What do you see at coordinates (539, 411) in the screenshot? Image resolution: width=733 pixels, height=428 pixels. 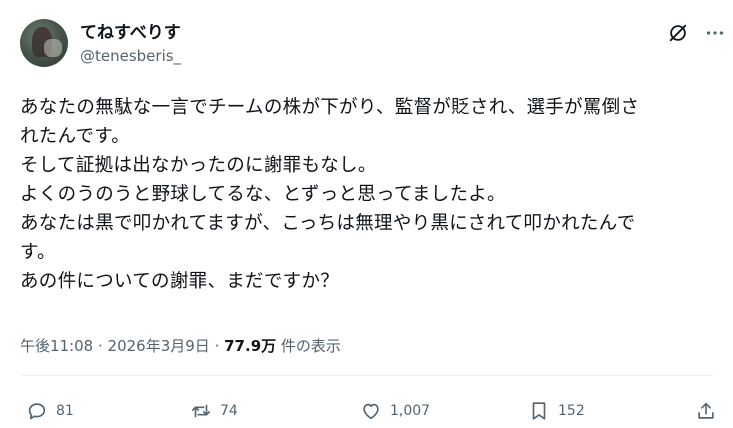 I see `bookmark-icon` at bounding box center [539, 411].